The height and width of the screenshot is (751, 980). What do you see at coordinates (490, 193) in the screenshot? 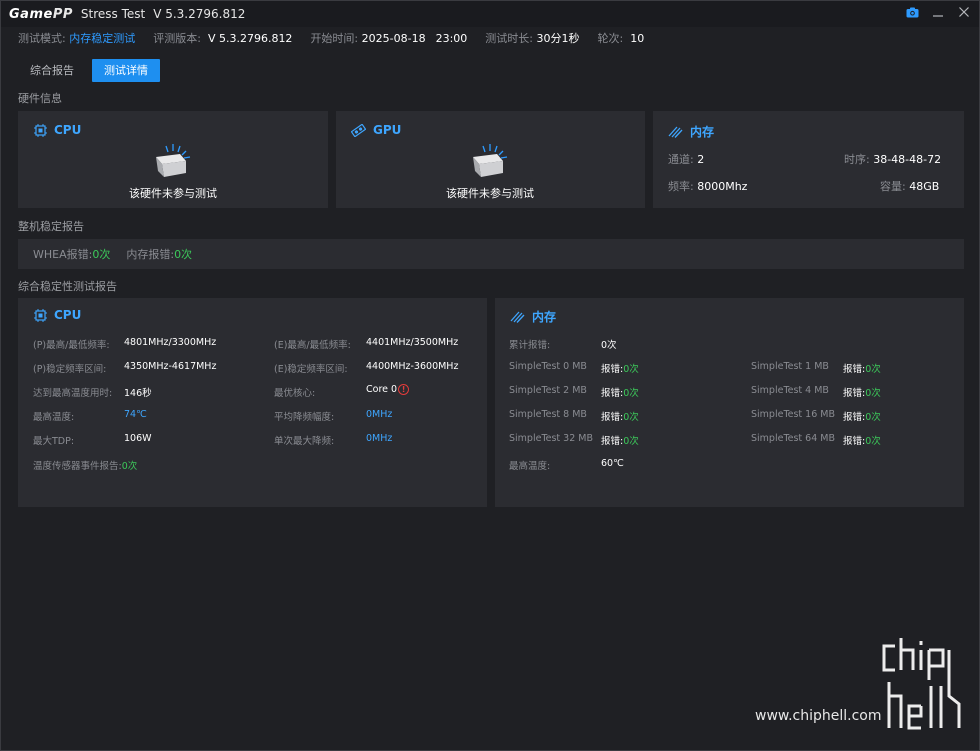
I see `gpu-not-tested-text: 该硬件未参与测试` at bounding box center [490, 193].